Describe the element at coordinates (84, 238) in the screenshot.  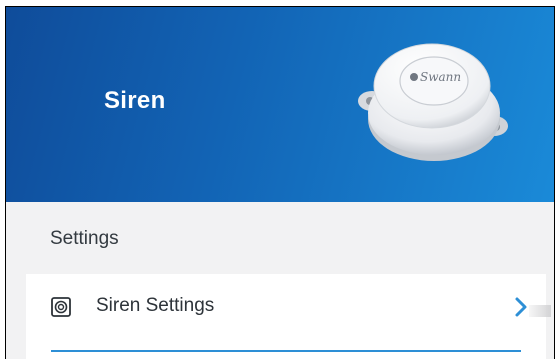
I see `section-title: Settings` at that location.